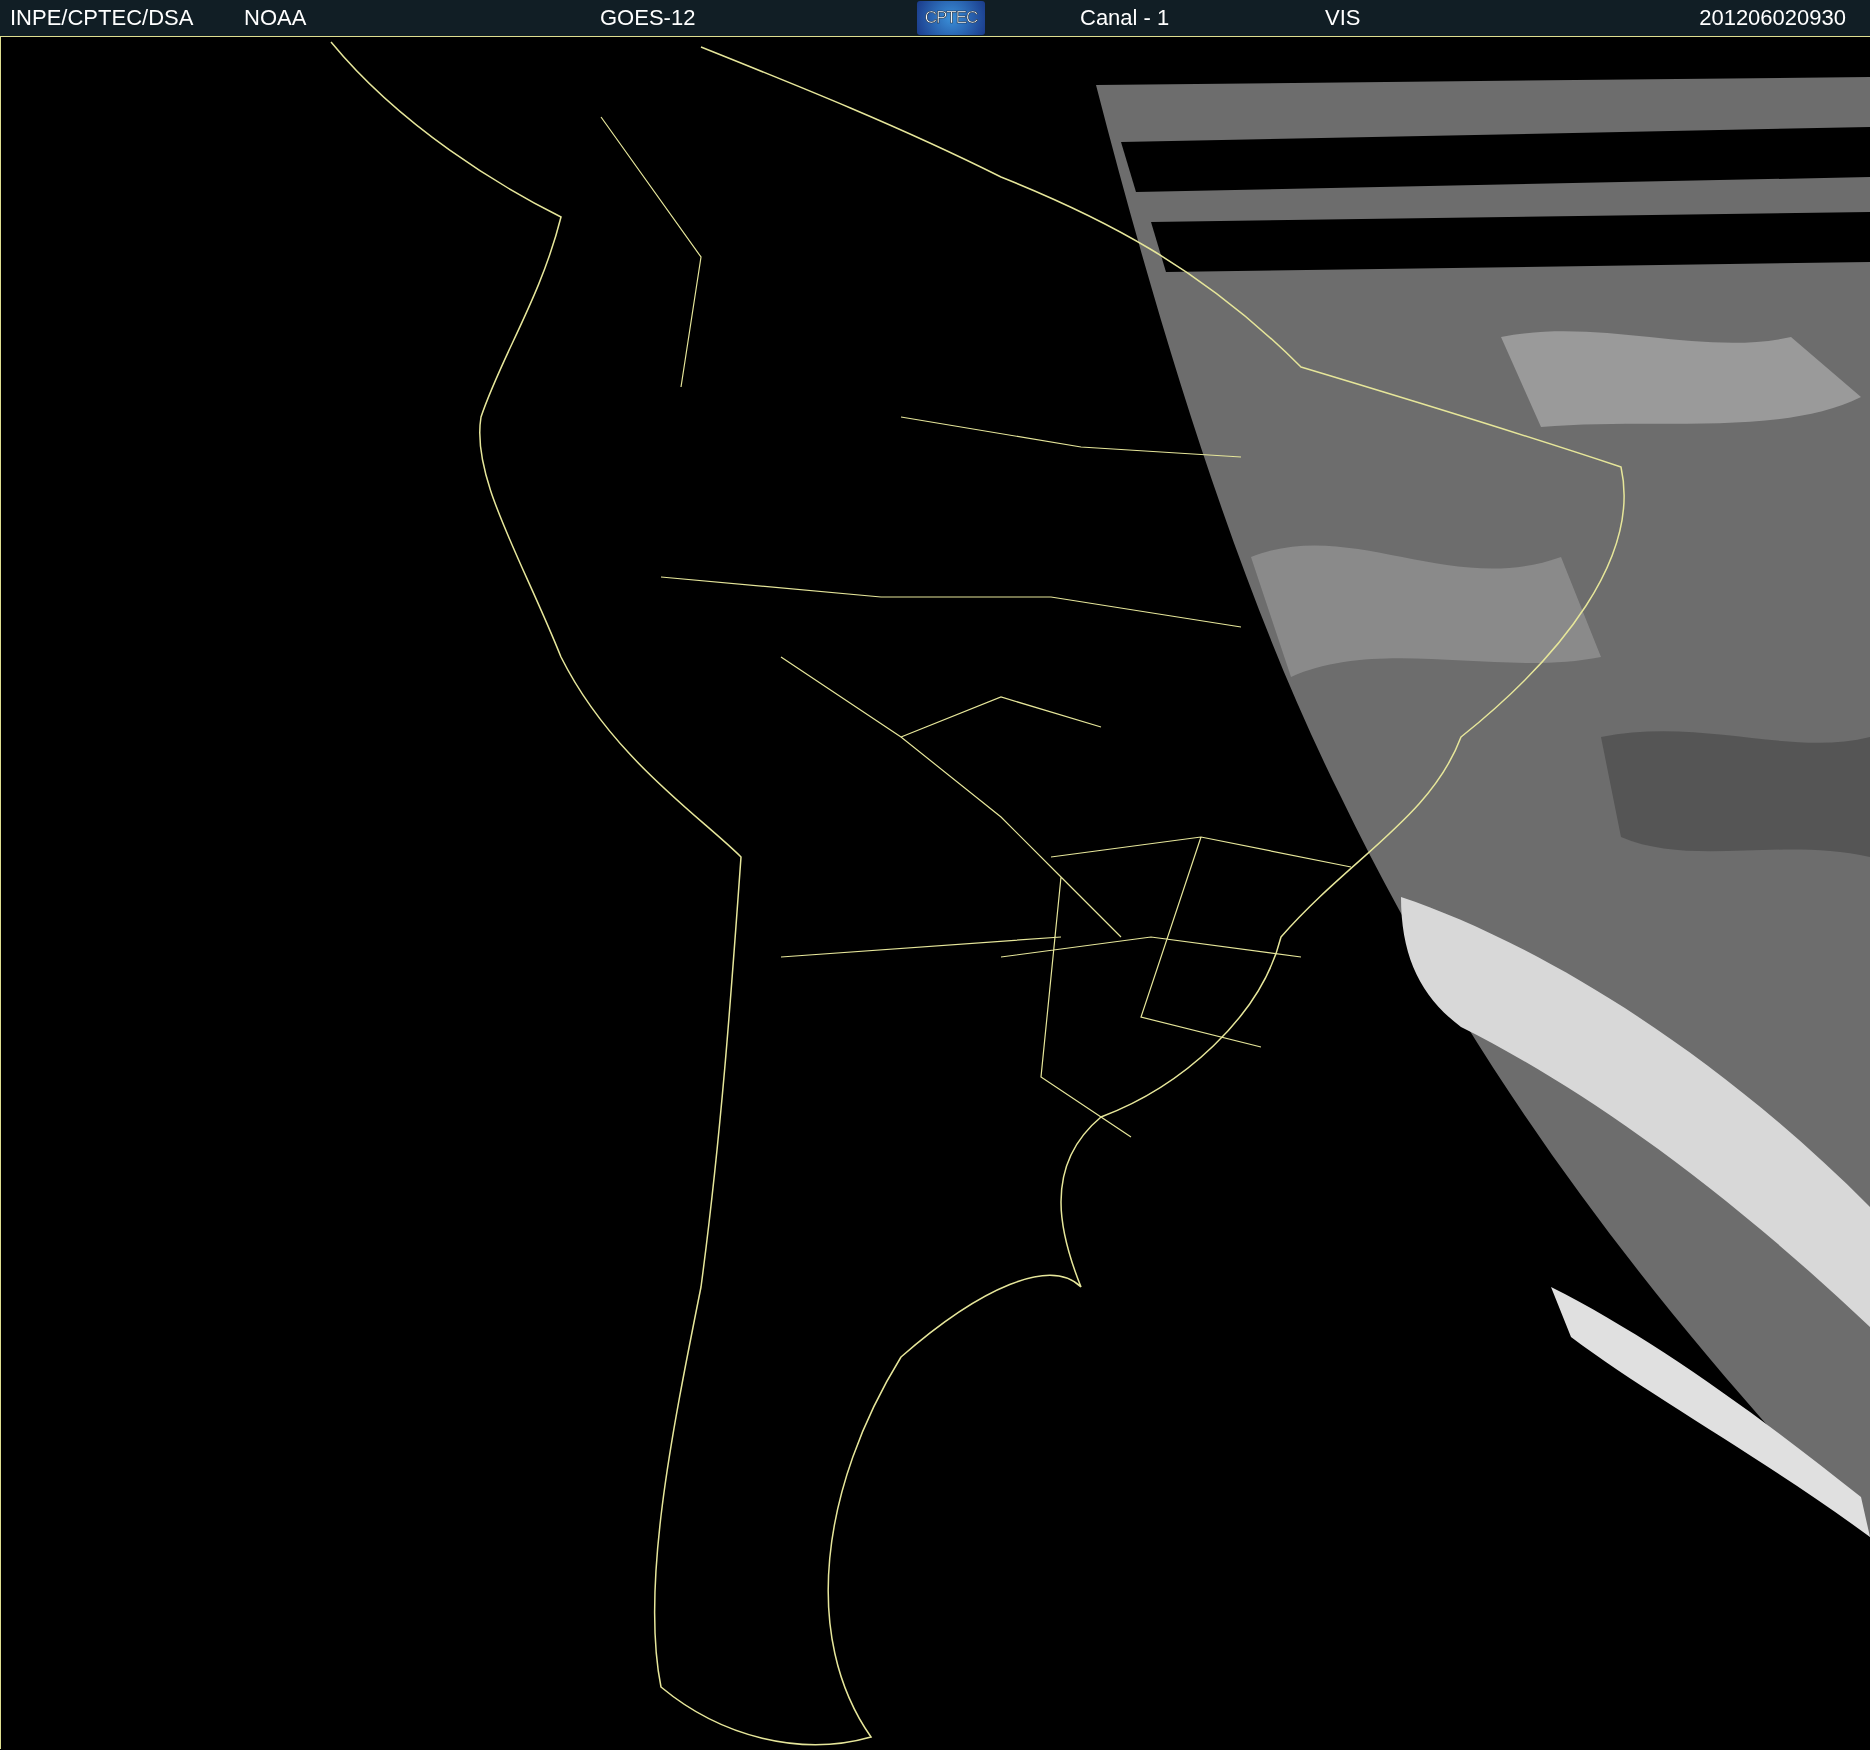  Describe the element at coordinates (951, 18) in the screenshot. I see `logo: CPTEC` at that location.